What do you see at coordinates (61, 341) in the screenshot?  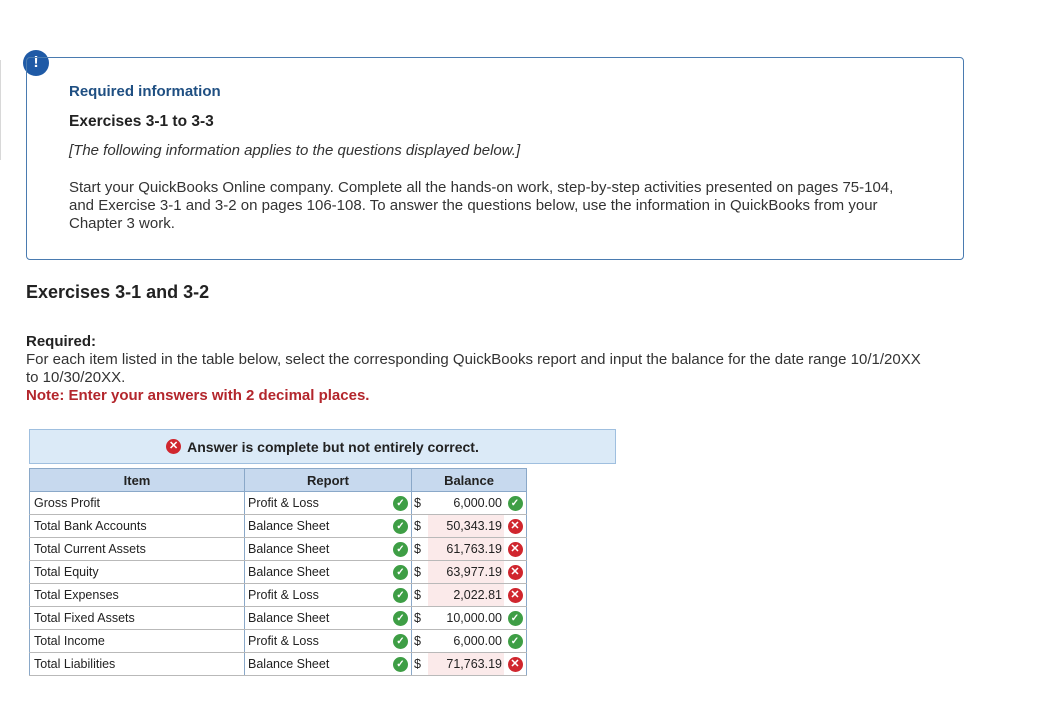 I see `required-label: Required:` at bounding box center [61, 341].